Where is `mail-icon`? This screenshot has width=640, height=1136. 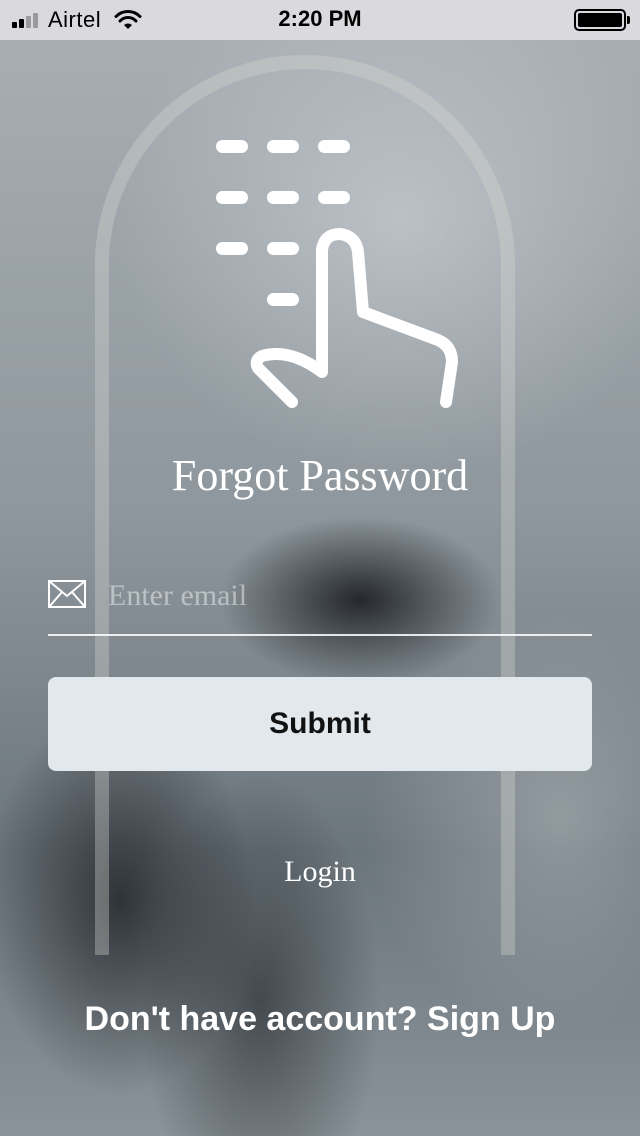
mail-icon is located at coordinates (67, 594).